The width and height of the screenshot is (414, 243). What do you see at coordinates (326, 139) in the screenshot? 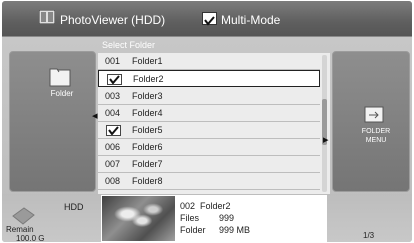
I see `arrow-right-icon: ▸` at bounding box center [326, 139].